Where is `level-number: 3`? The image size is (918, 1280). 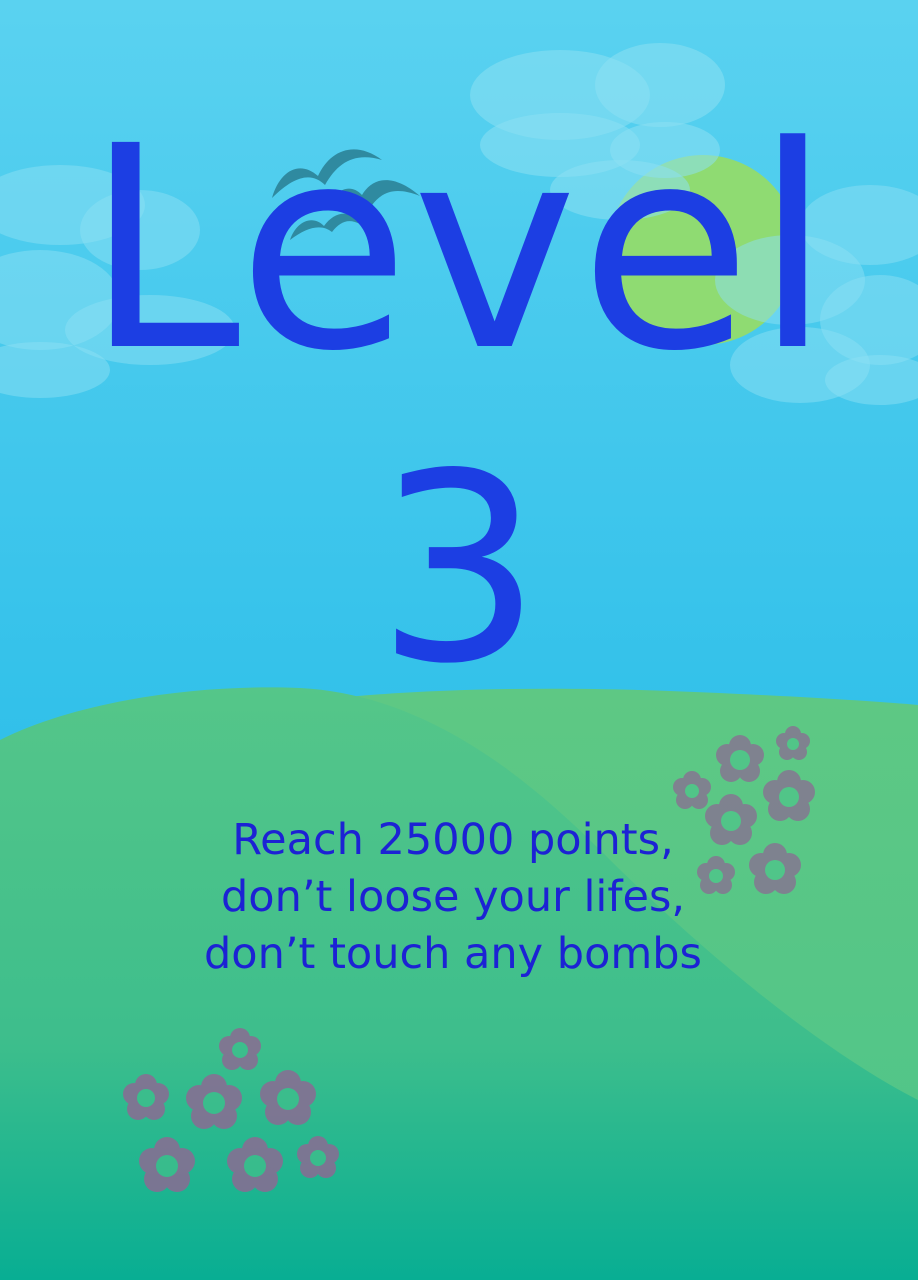 level-number: 3 is located at coordinates (459, 570).